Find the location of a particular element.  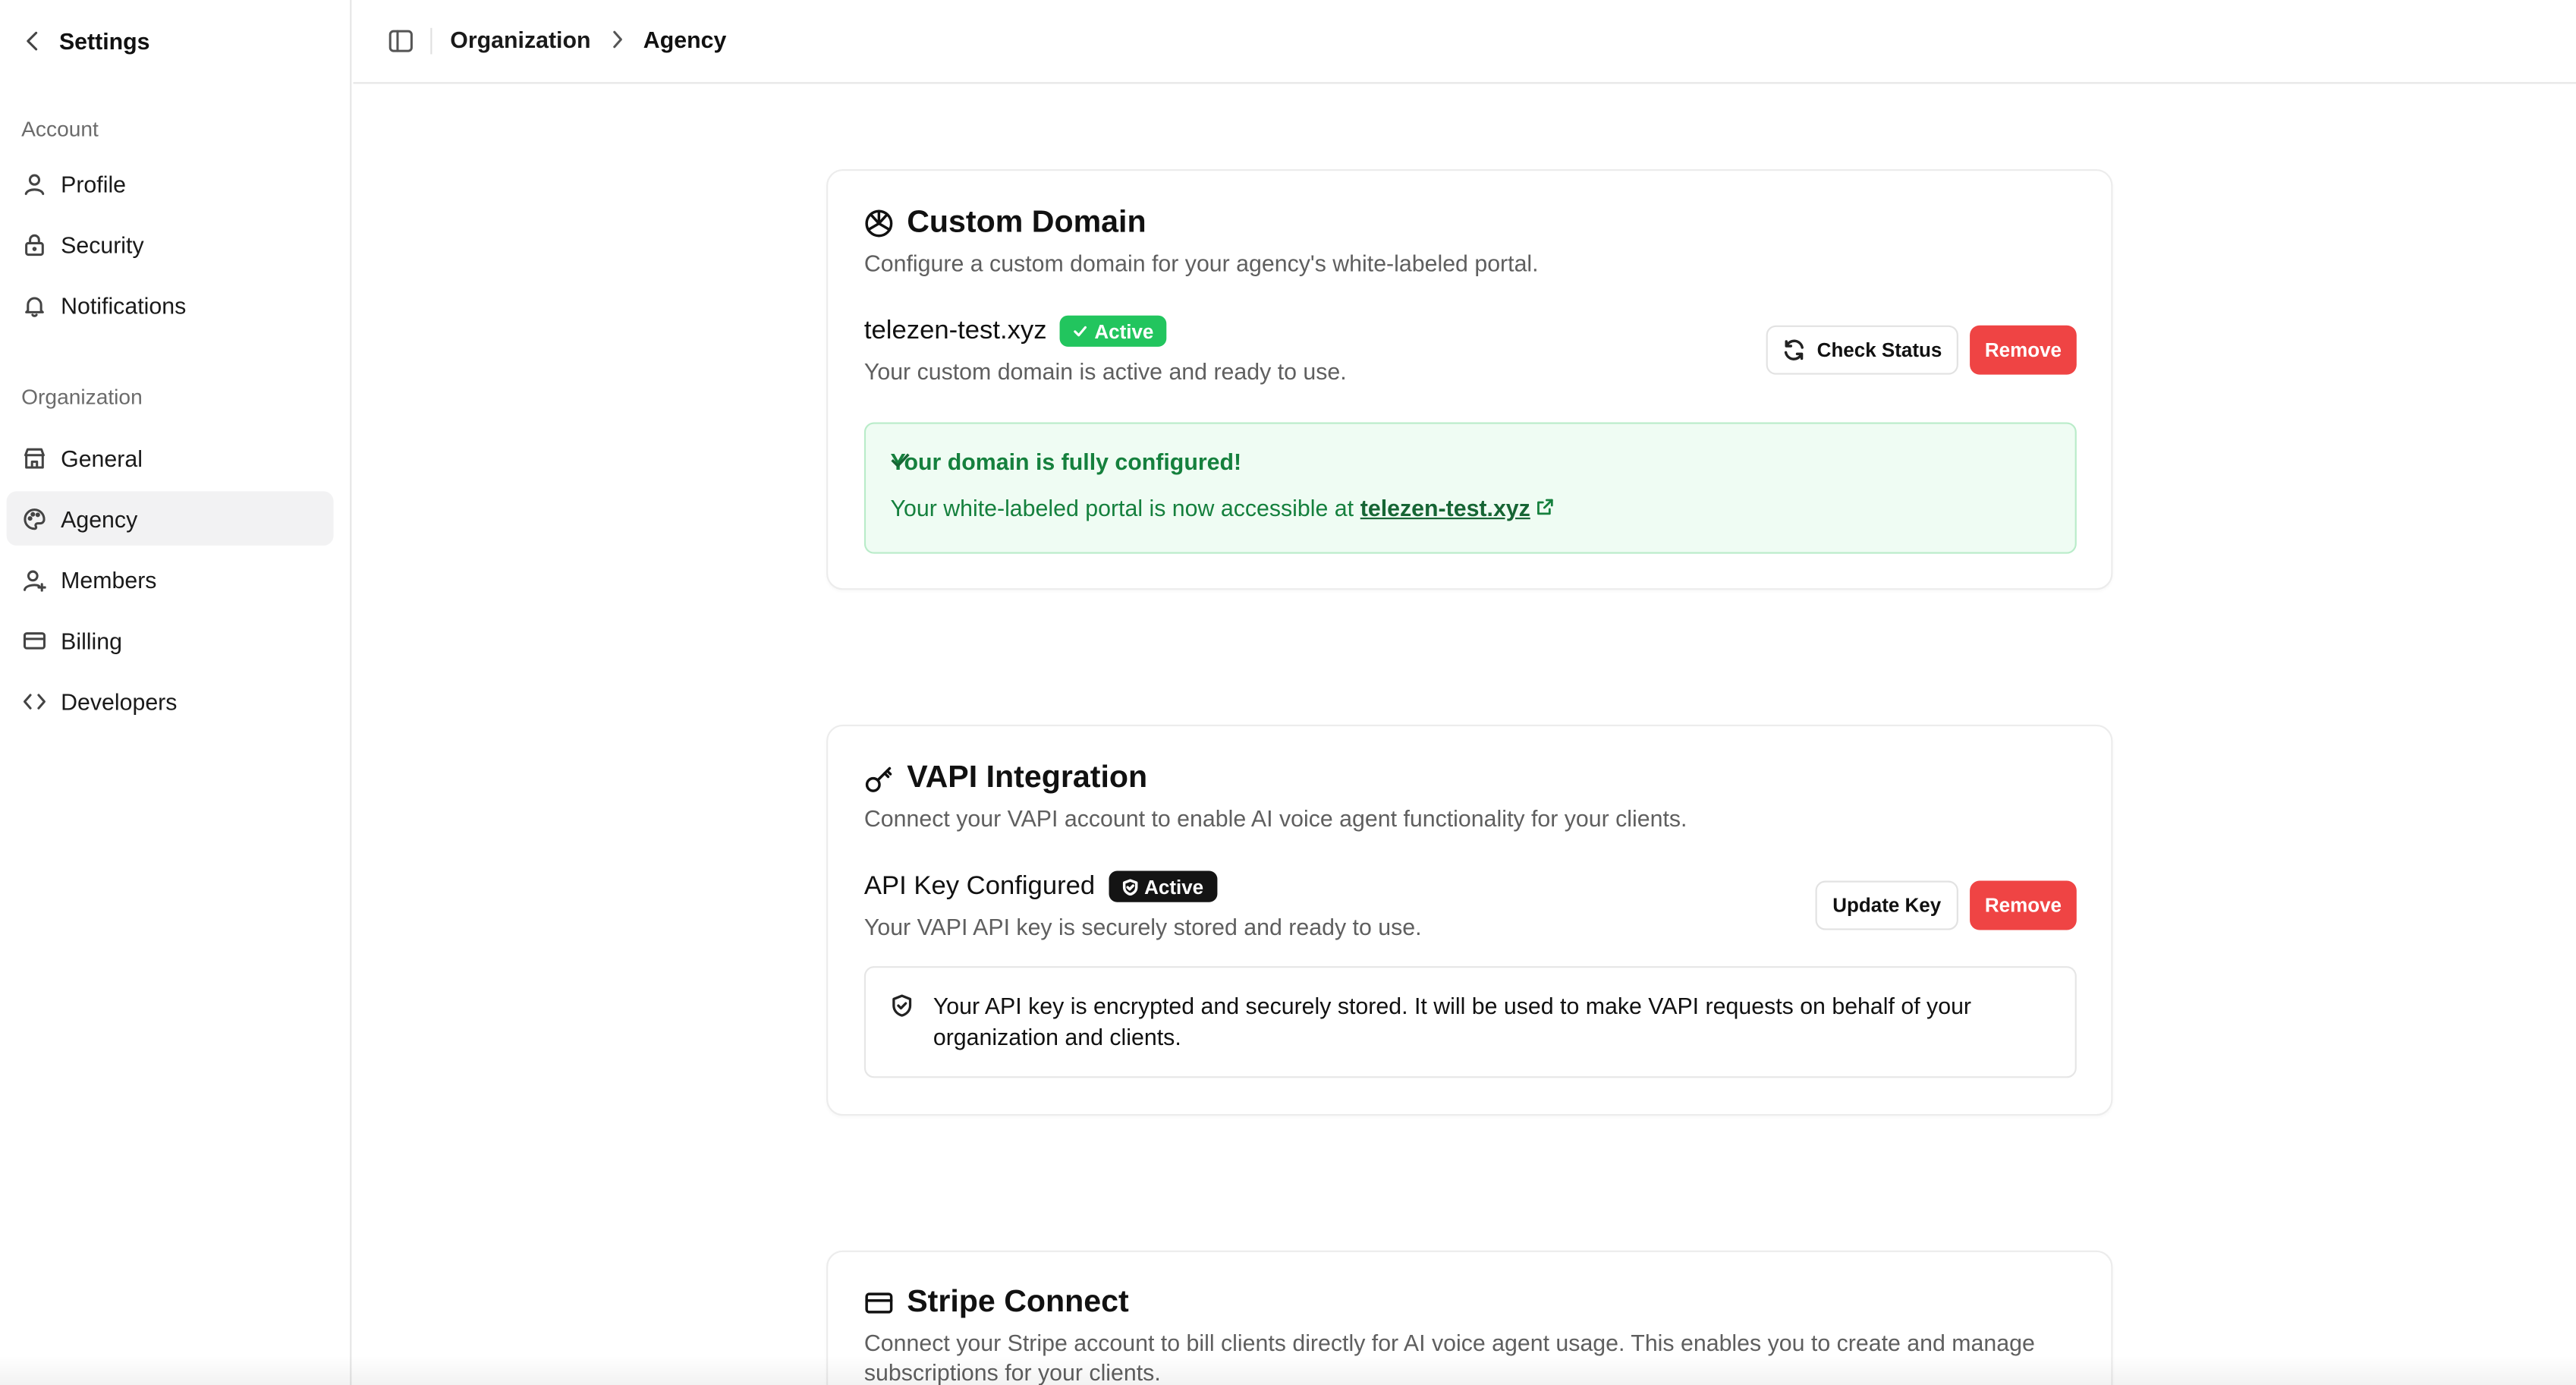

check-status-label: Check Status is located at coordinates (1879, 350).